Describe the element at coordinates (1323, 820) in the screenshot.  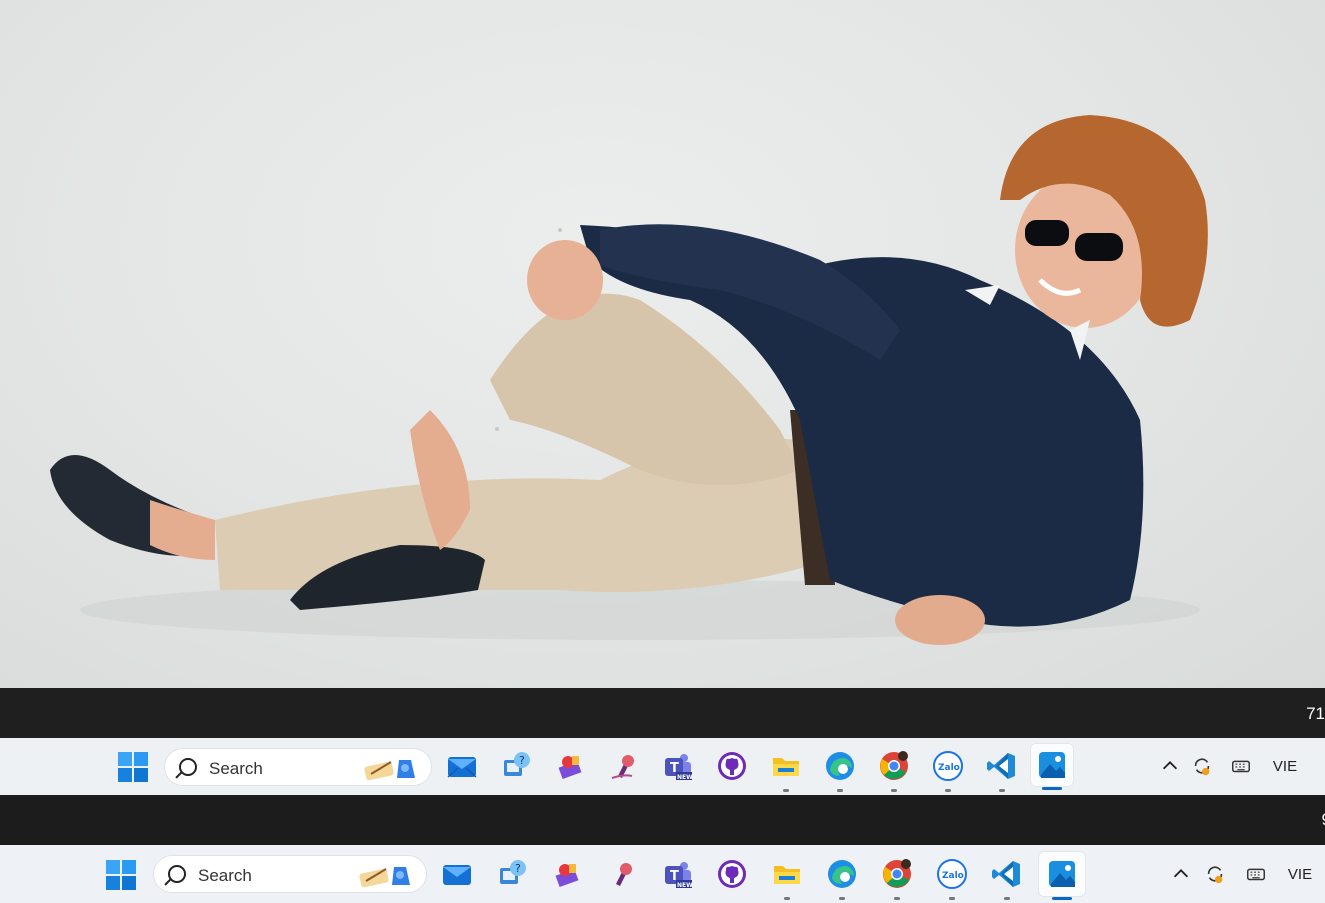
I see `strip-number: 9` at that location.